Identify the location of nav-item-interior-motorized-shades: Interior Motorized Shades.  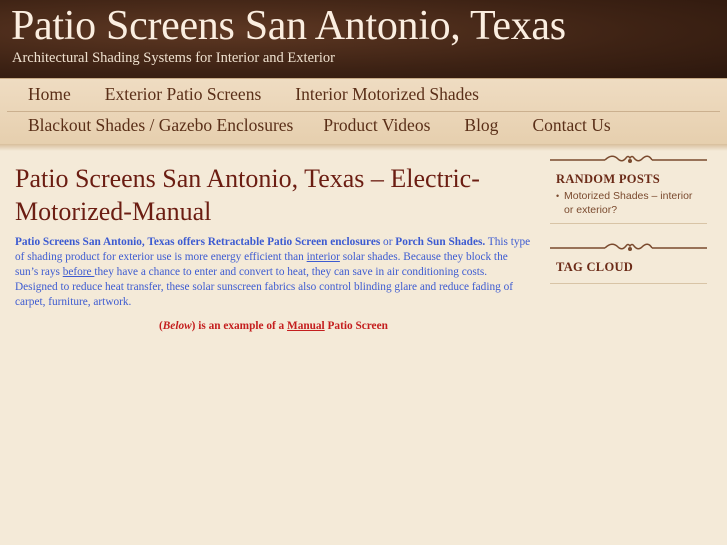
(387, 94).